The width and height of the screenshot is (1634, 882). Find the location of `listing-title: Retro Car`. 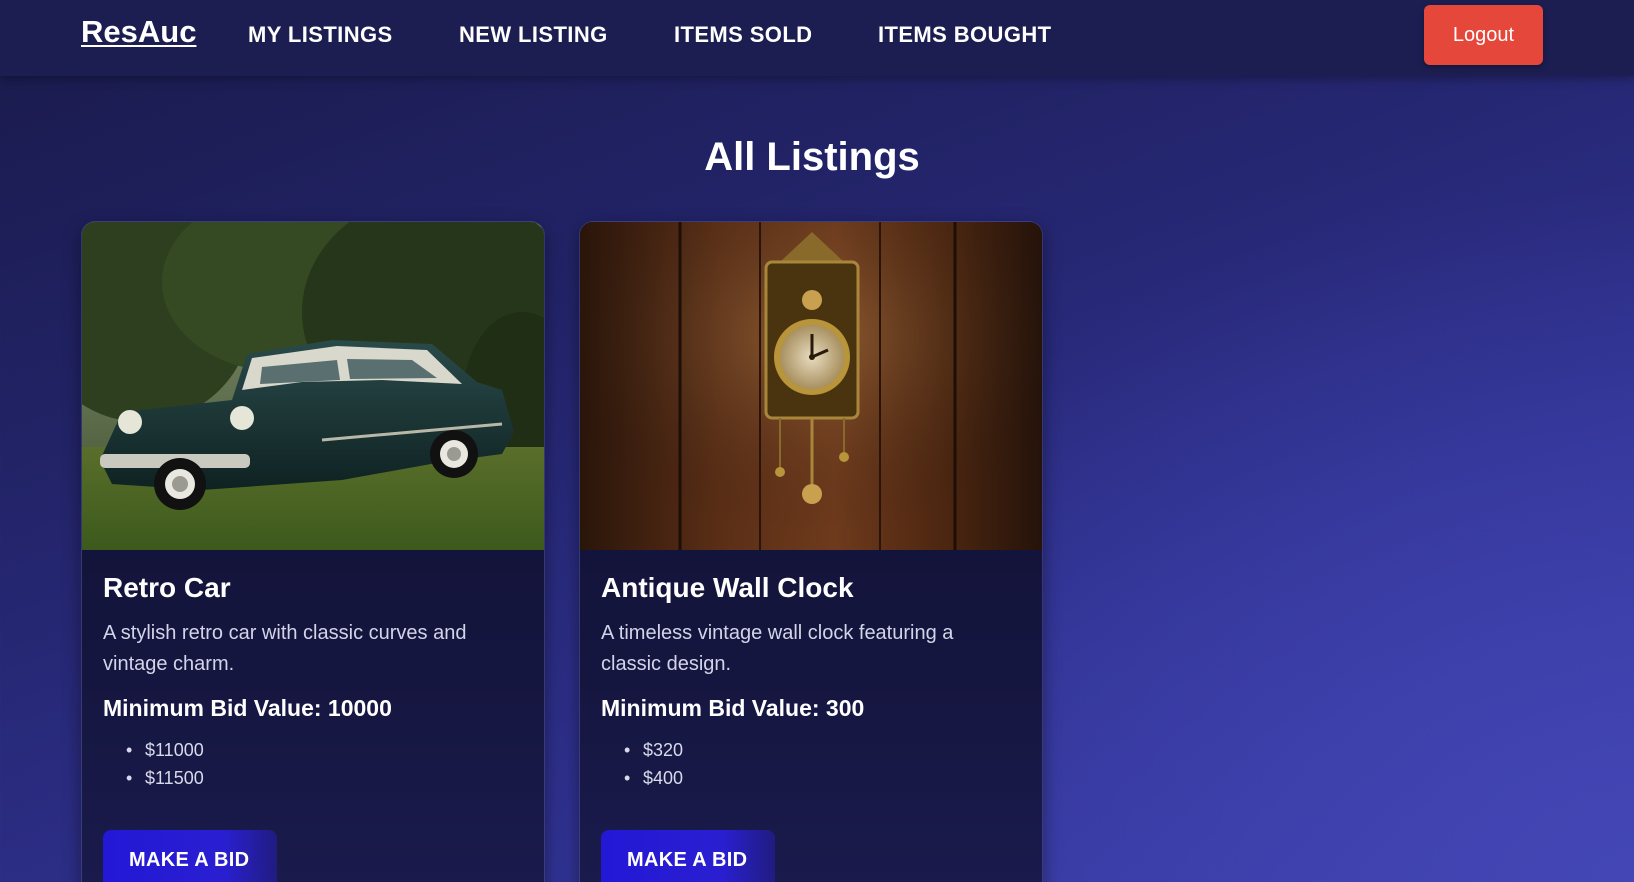

listing-title: Retro Car is located at coordinates (167, 587).